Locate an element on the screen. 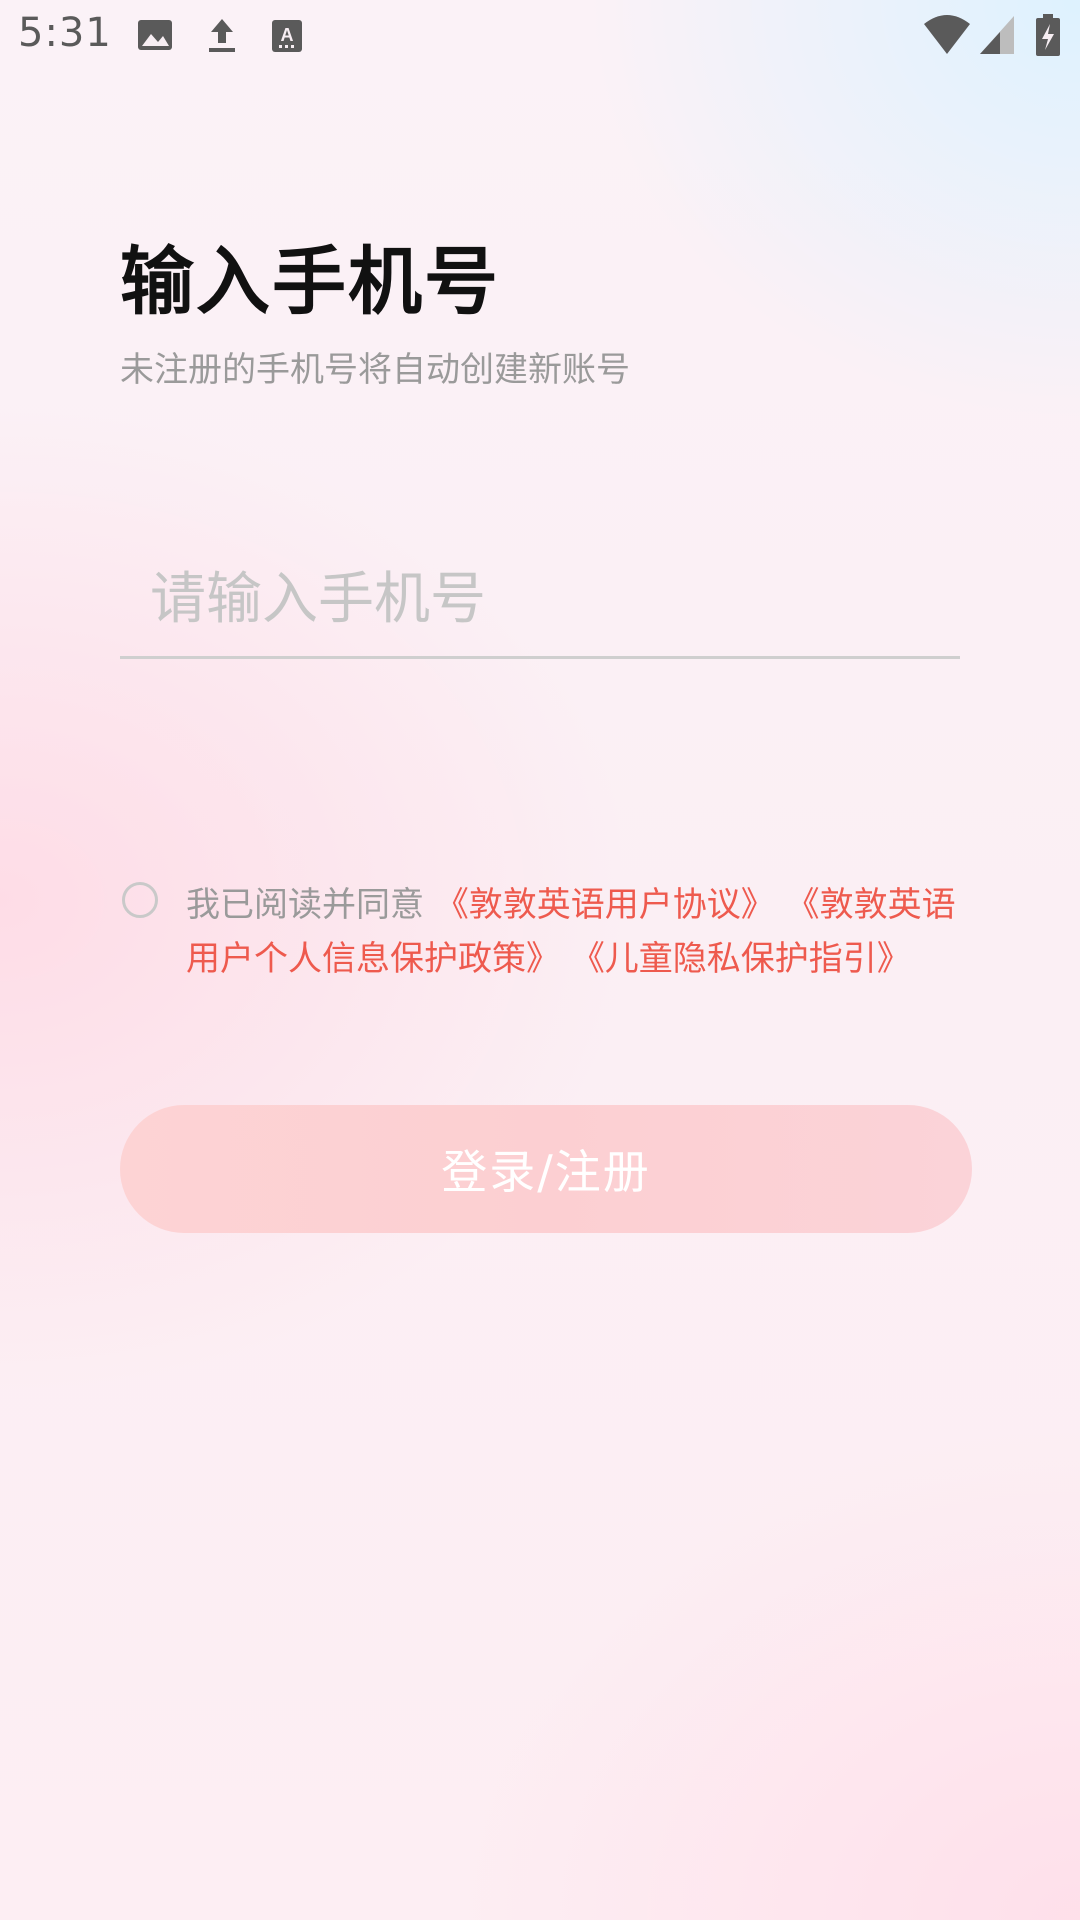 The image size is (1080, 1920). wifi-icon is located at coordinates (947, 37).